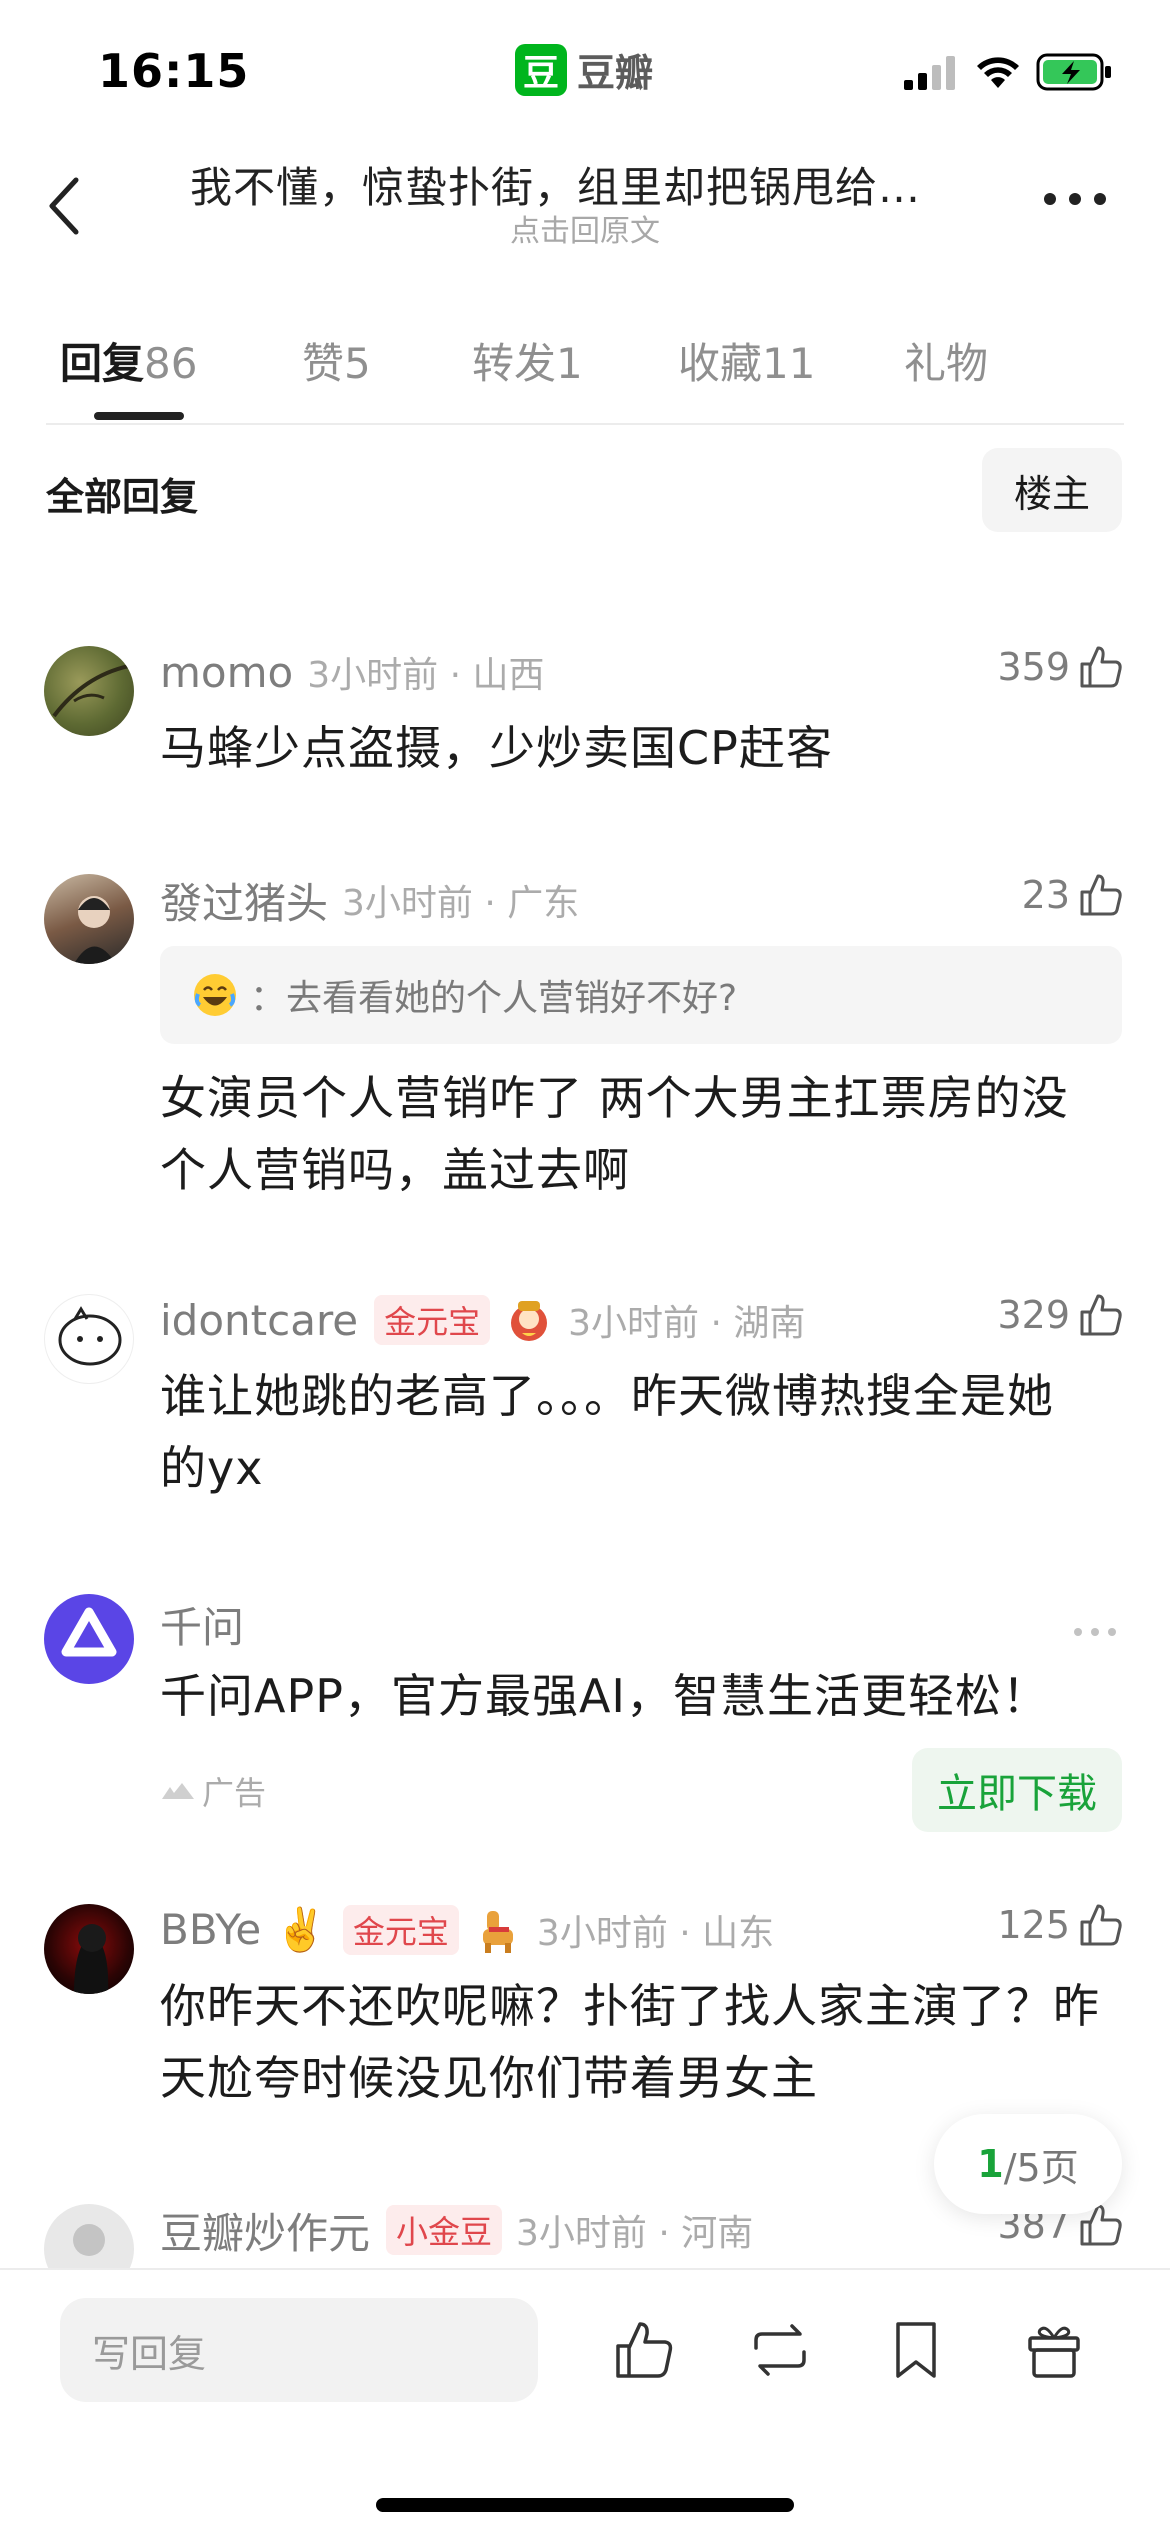 This screenshot has height=2532, width=1170. I want to click on active-tab-indicator, so click(139, 416).